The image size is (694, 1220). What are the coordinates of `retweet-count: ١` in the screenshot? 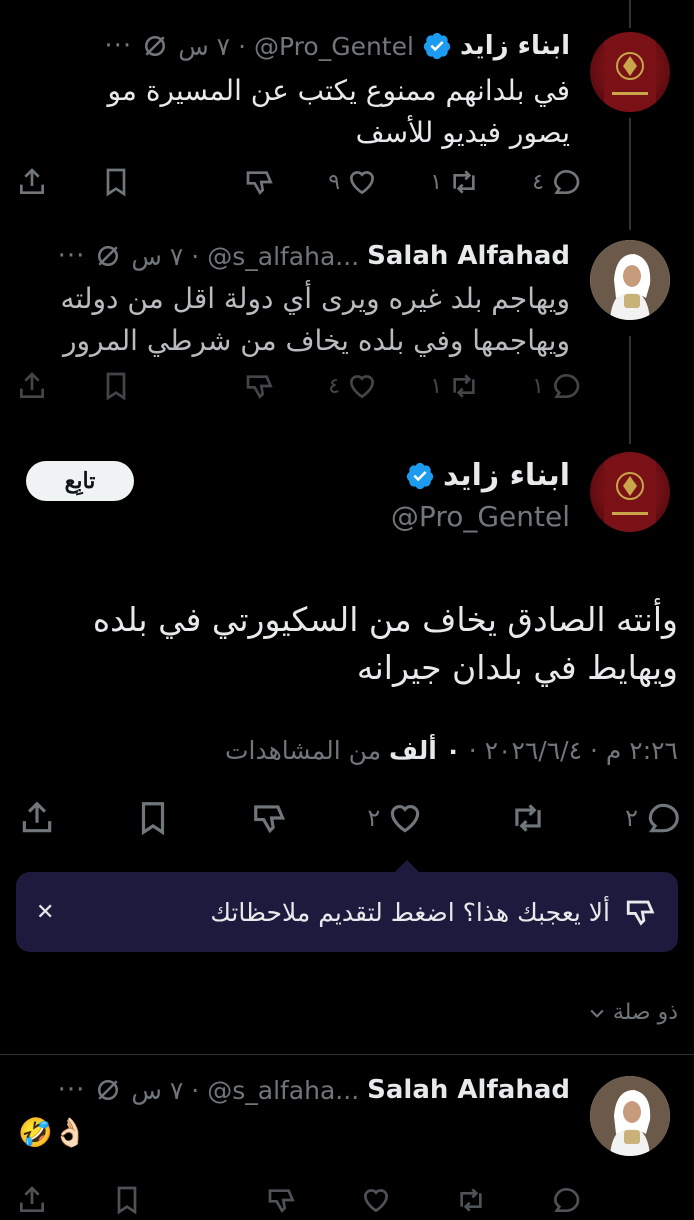 It's located at (436, 182).